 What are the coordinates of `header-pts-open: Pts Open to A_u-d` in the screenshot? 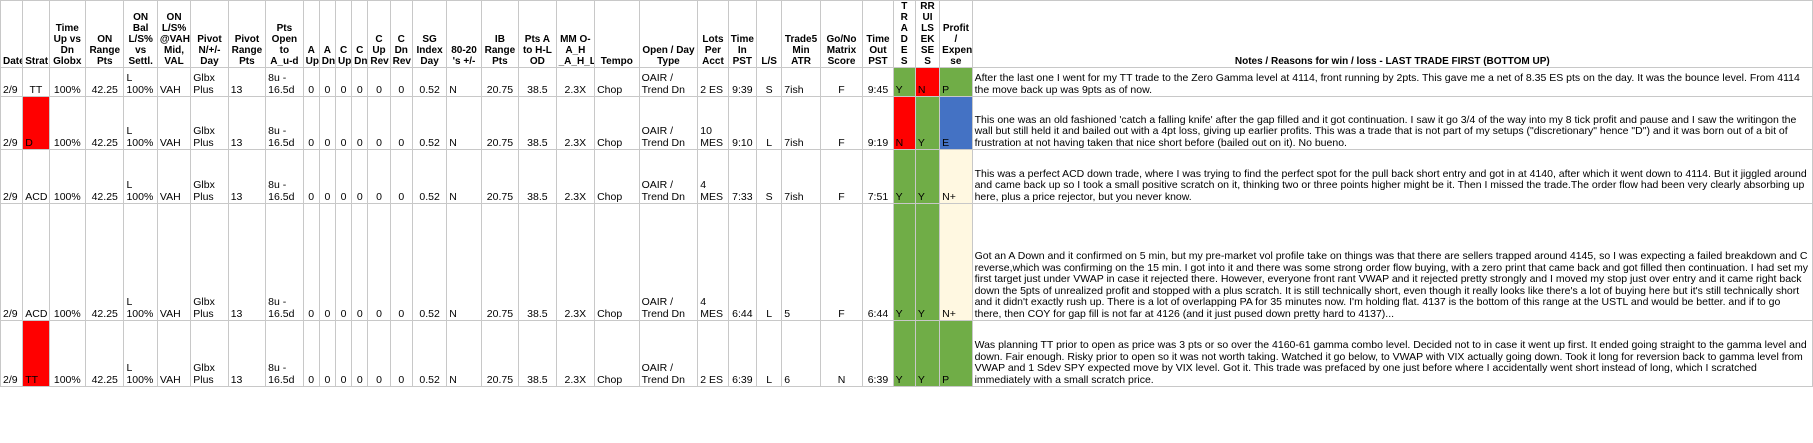 It's located at (284, 34).